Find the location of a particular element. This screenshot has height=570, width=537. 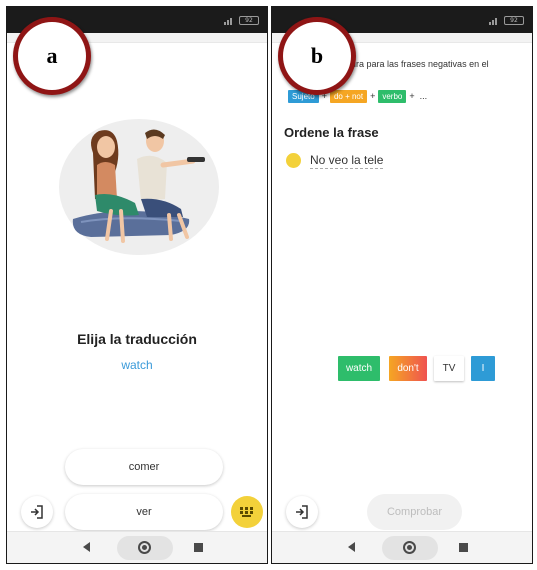

keyboard-button is located at coordinates (247, 512).